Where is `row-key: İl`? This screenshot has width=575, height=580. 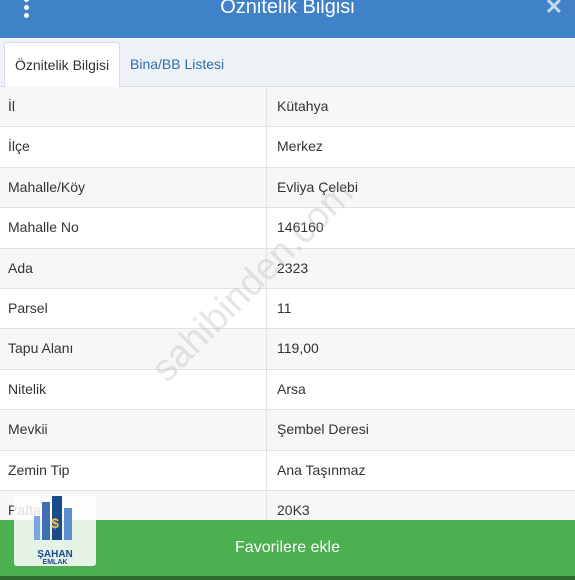
row-key: İl is located at coordinates (133, 107).